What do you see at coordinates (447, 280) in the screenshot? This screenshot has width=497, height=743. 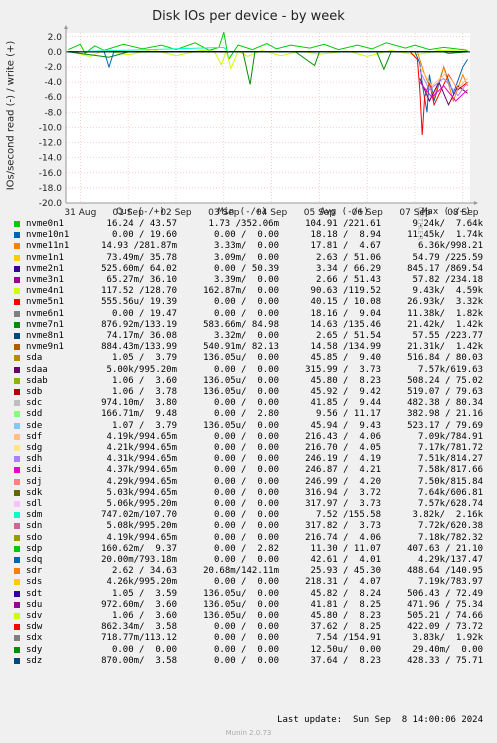 I see `value-max: 57.82 /234.18` at bounding box center [447, 280].